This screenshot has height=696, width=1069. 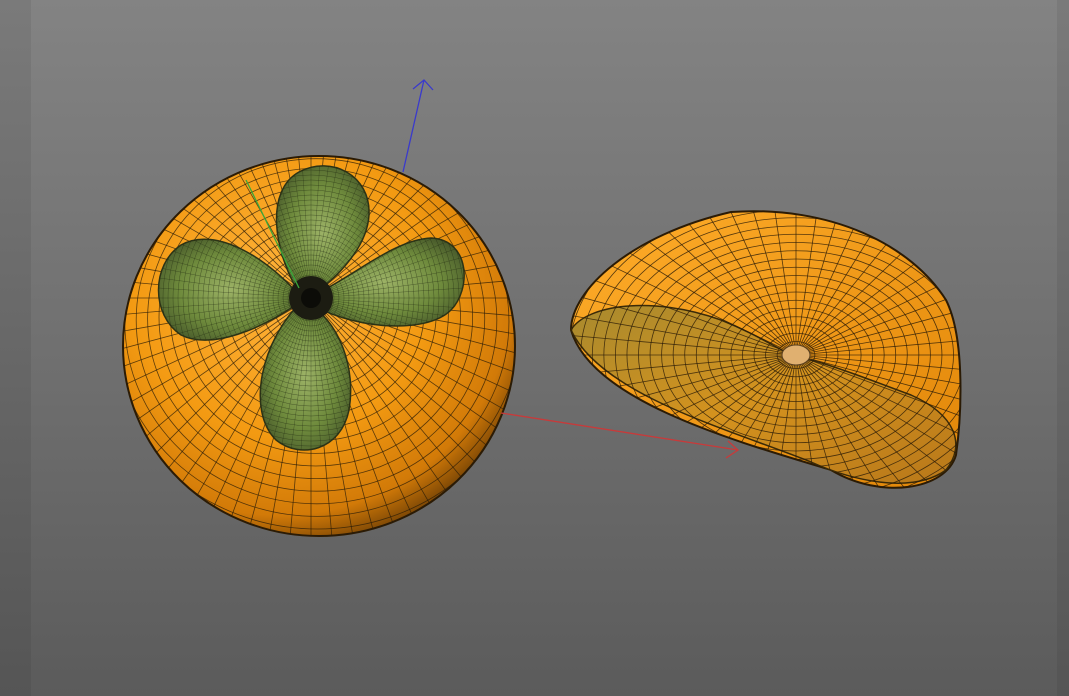 What do you see at coordinates (311, 298) in the screenshot?
I see `stem-core` at bounding box center [311, 298].